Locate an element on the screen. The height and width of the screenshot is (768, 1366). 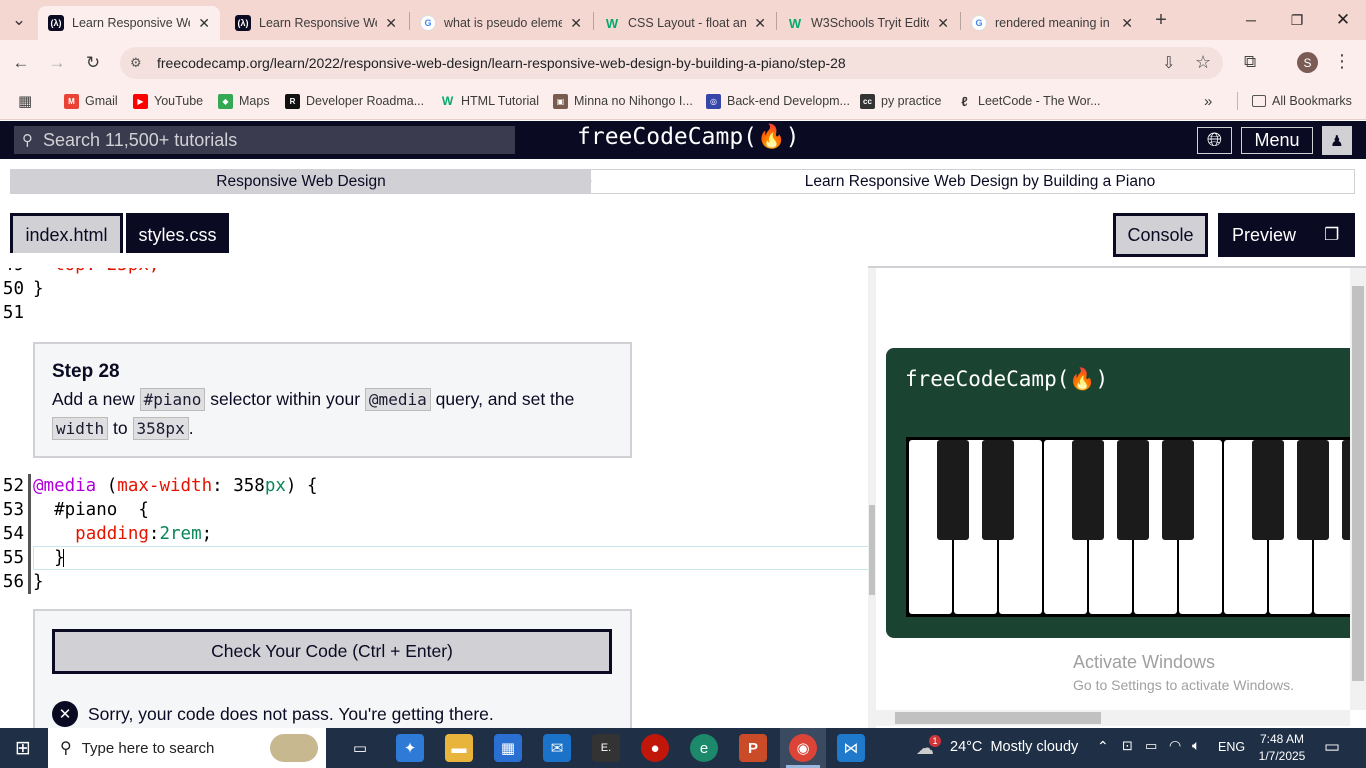
notification-icon: ▭ is located at coordinates (1332, 747).